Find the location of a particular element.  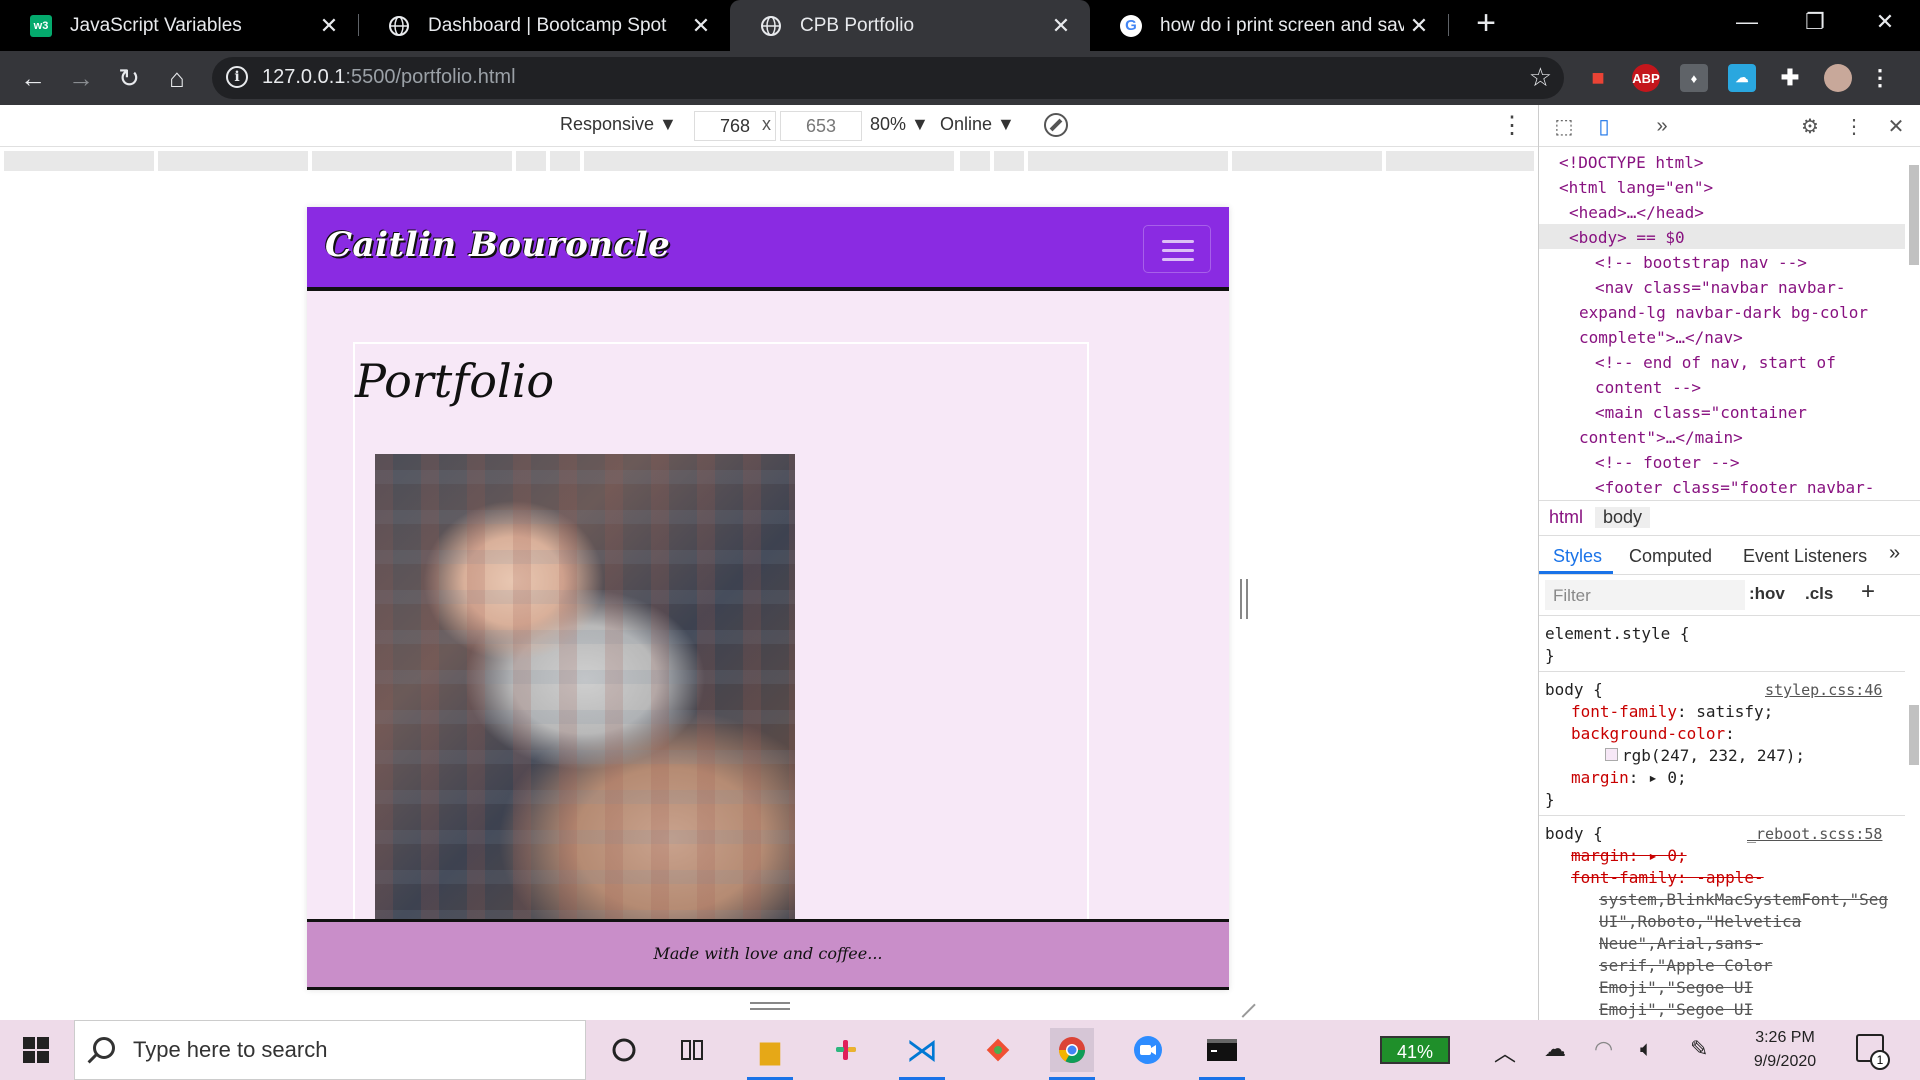

element-style-selector: element.style { is located at coordinates (1617, 634).